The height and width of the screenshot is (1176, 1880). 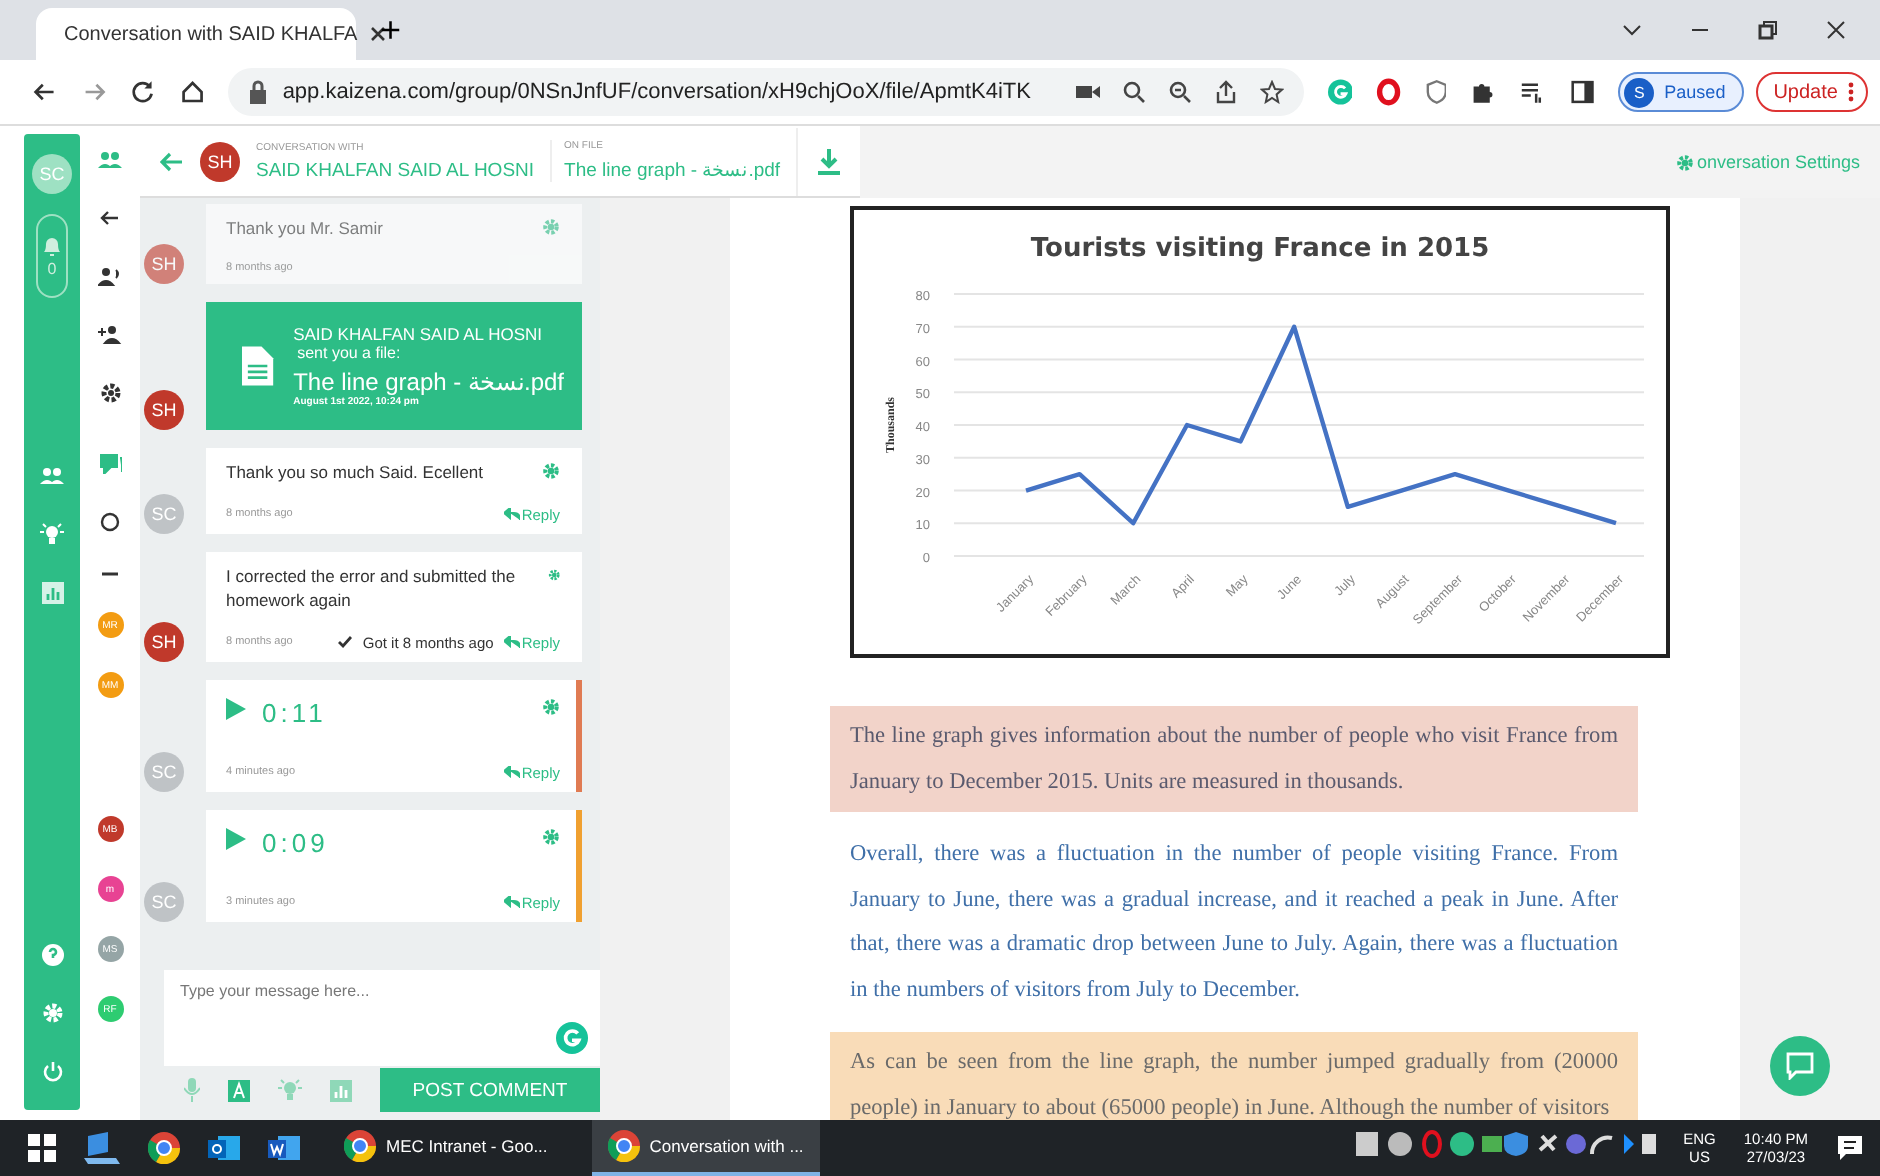 I want to click on settings-icon, so click(x=110, y=393).